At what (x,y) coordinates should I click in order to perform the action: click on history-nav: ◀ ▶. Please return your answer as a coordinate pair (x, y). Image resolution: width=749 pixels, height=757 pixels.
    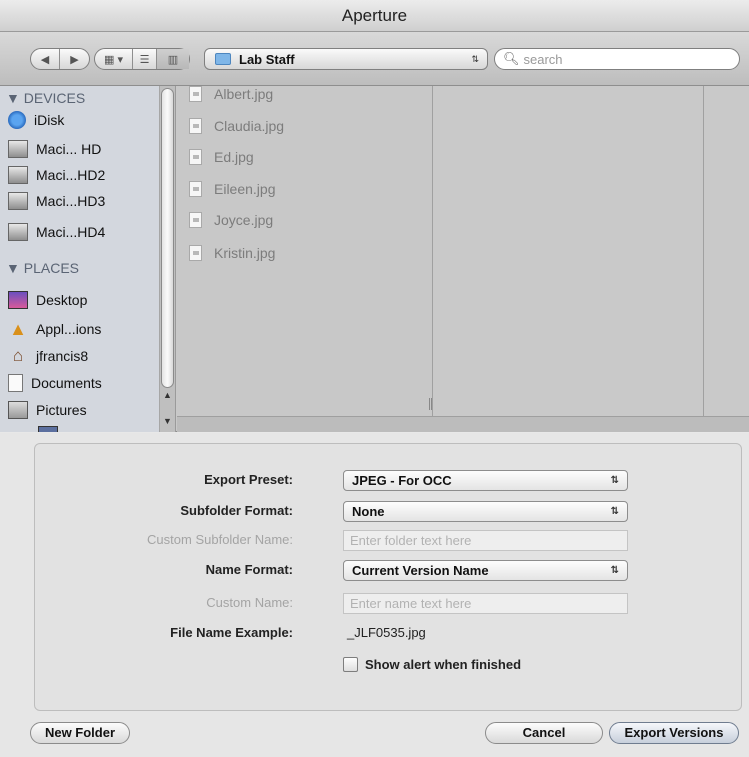
    Looking at the image, I should click on (60, 59).